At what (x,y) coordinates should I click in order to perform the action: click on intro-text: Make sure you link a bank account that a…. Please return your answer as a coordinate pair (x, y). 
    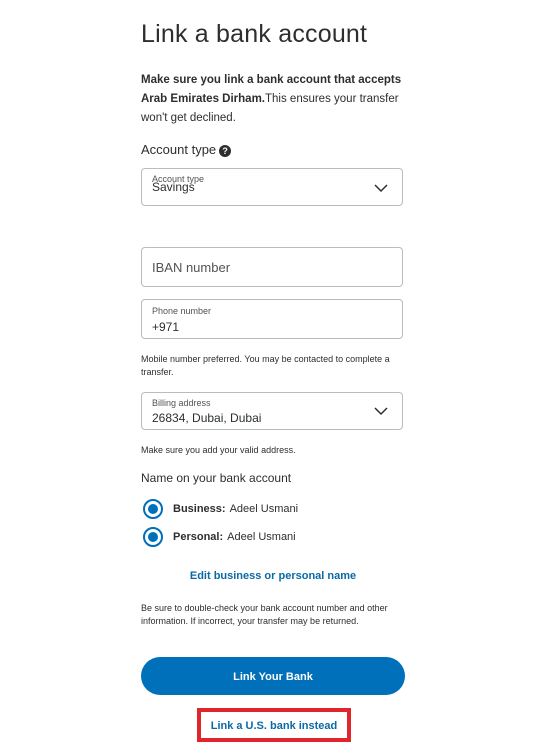
    Looking at the image, I should click on (273, 99).